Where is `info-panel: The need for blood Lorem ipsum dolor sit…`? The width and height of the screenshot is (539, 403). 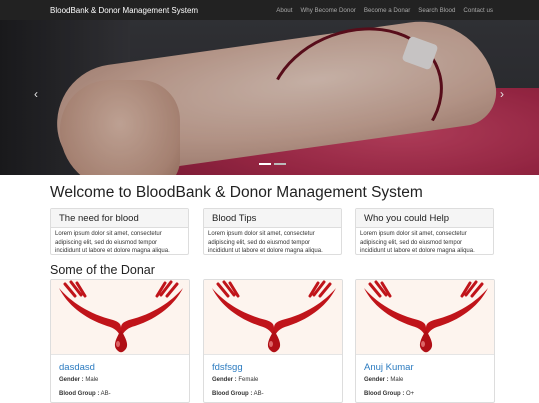
info-panel: The need for blood Lorem ipsum dolor sit… is located at coordinates (119, 231).